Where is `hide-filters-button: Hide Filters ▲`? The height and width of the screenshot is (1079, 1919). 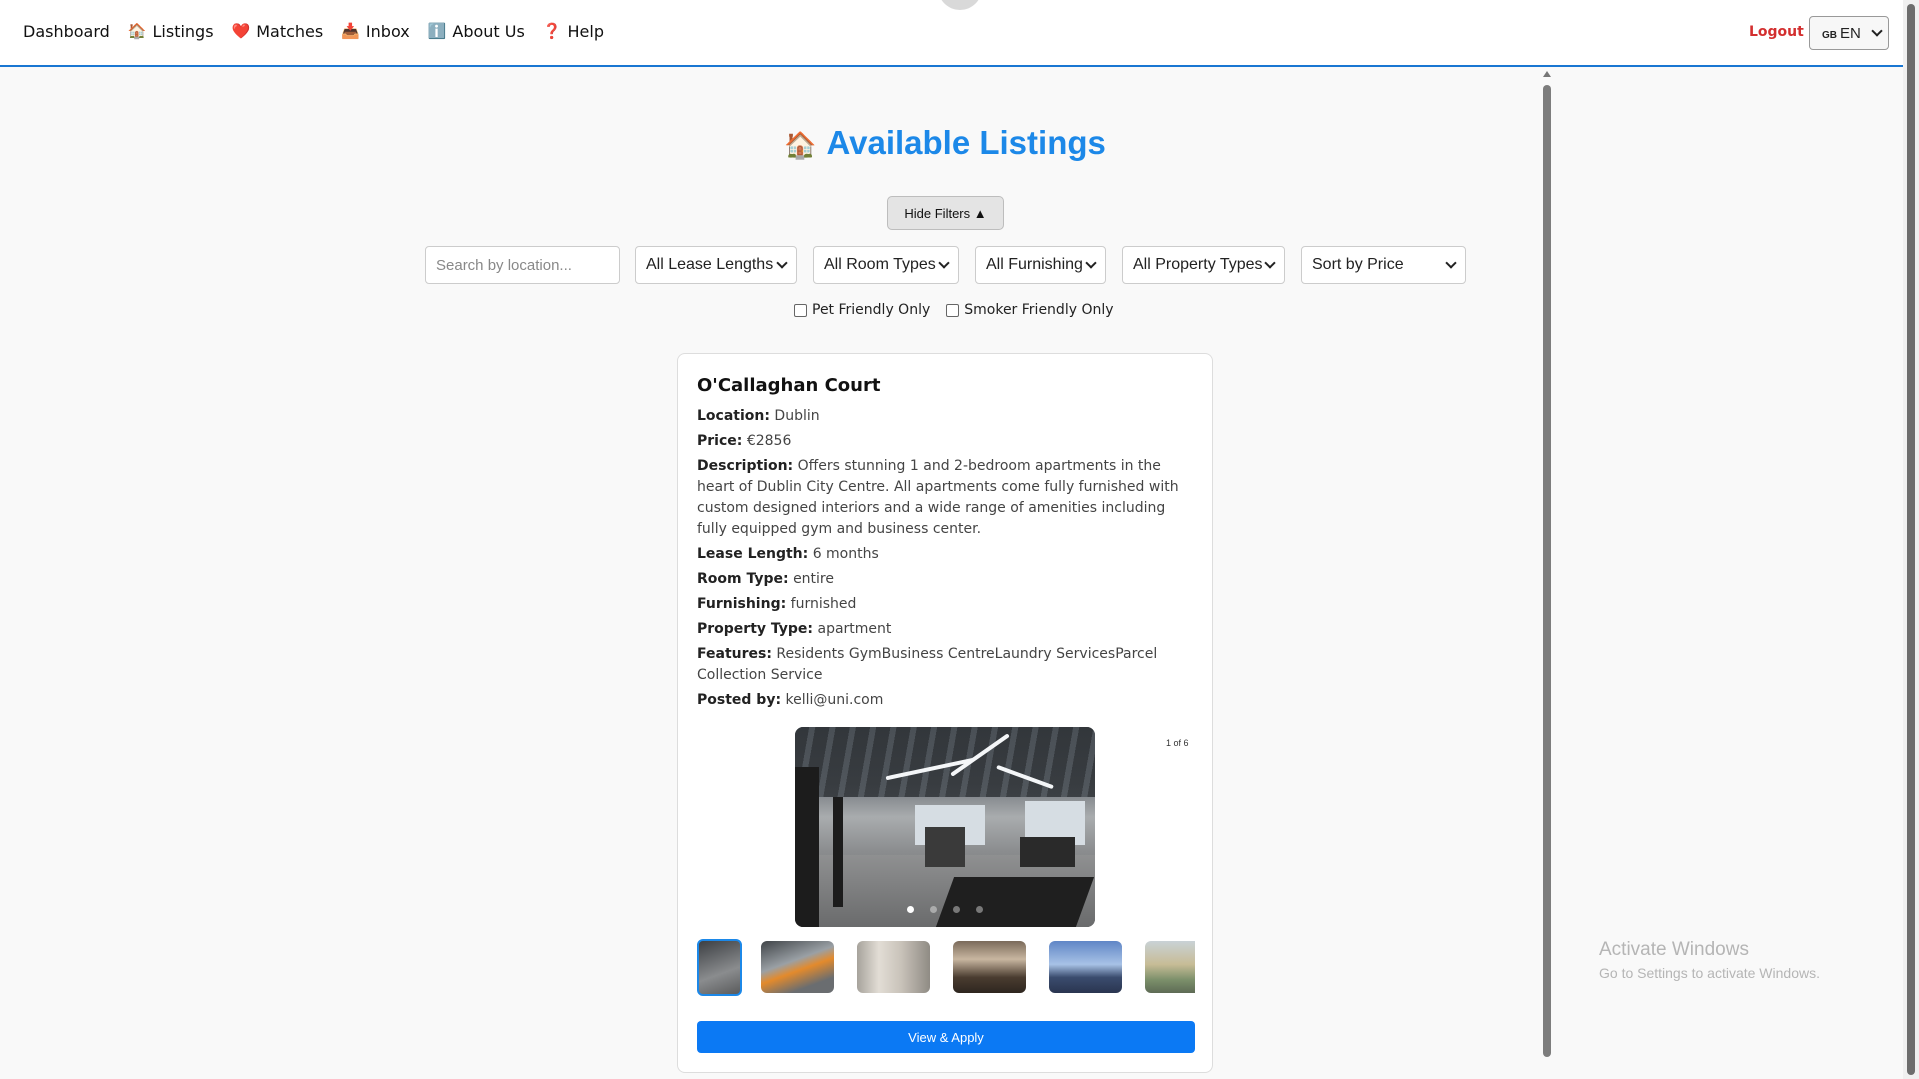
hide-filters-button: Hide Filters ▲ is located at coordinates (945, 213).